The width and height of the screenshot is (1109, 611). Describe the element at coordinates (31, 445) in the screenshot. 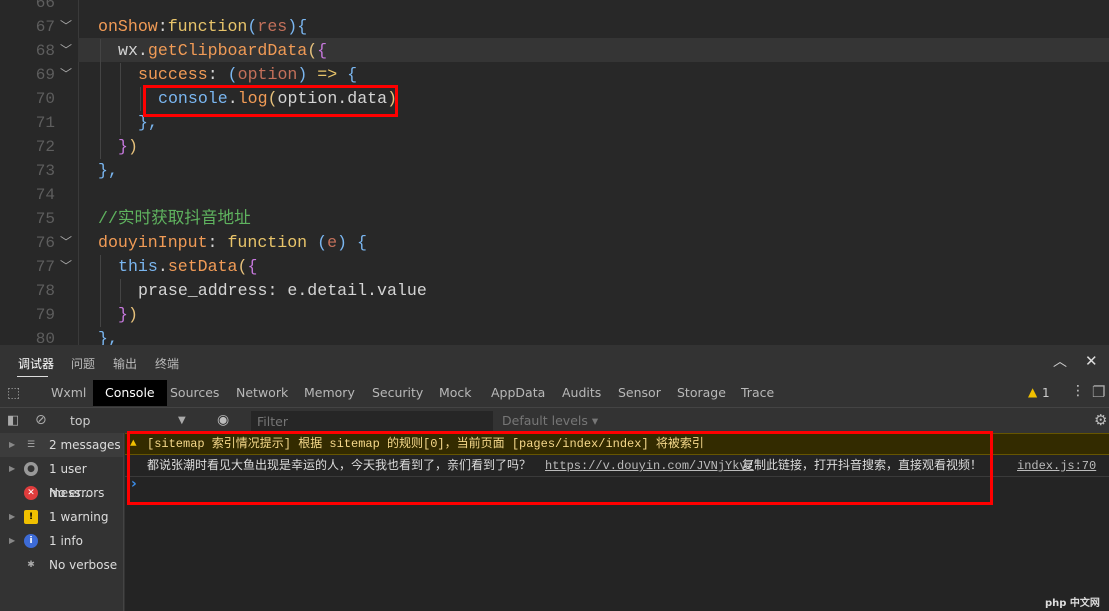

I see `list-icon: ☰` at that location.